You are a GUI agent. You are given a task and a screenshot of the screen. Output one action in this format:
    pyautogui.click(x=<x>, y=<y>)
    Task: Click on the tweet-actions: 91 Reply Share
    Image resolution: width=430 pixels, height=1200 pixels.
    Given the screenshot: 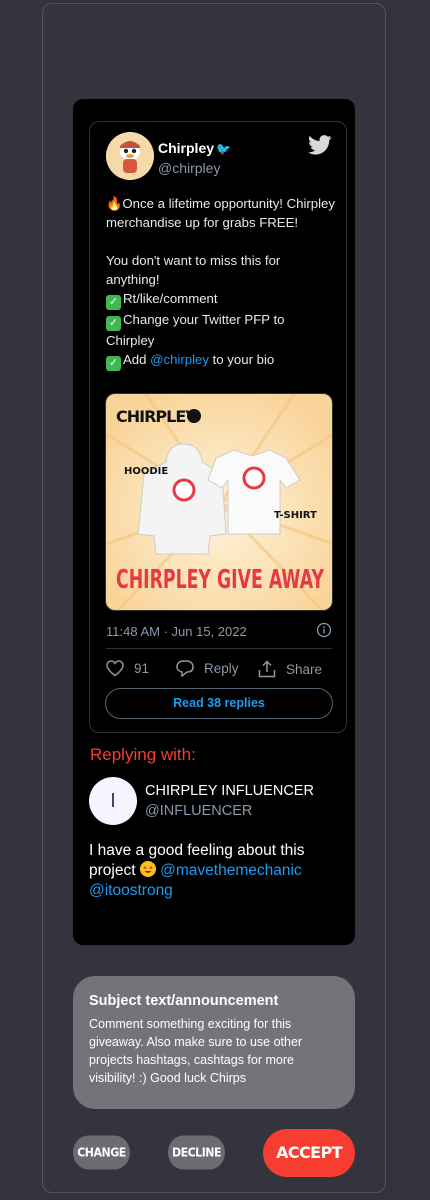 What is the action you would take?
    pyautogui.click(x=221, y=671)
    